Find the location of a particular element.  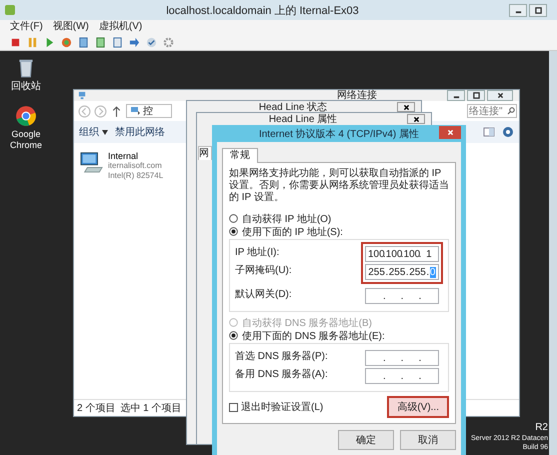

description-text: 如果网络支持此功能，则可以获取自动指派的 IP 设置。否则，你需要从网络系统管理员处获得适当的 IP 设置。 is located at coordinates (339, 186).